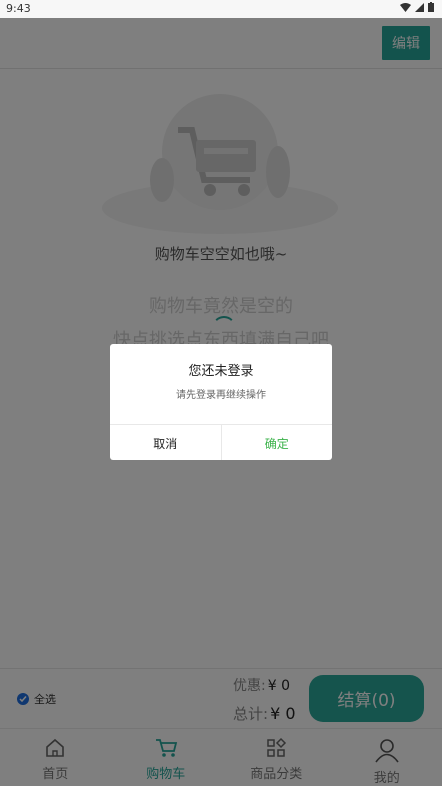 This screenshot has width=442, height=787. I want to click on dialog-message: 请先登录再继续操作, so click(221, 393).